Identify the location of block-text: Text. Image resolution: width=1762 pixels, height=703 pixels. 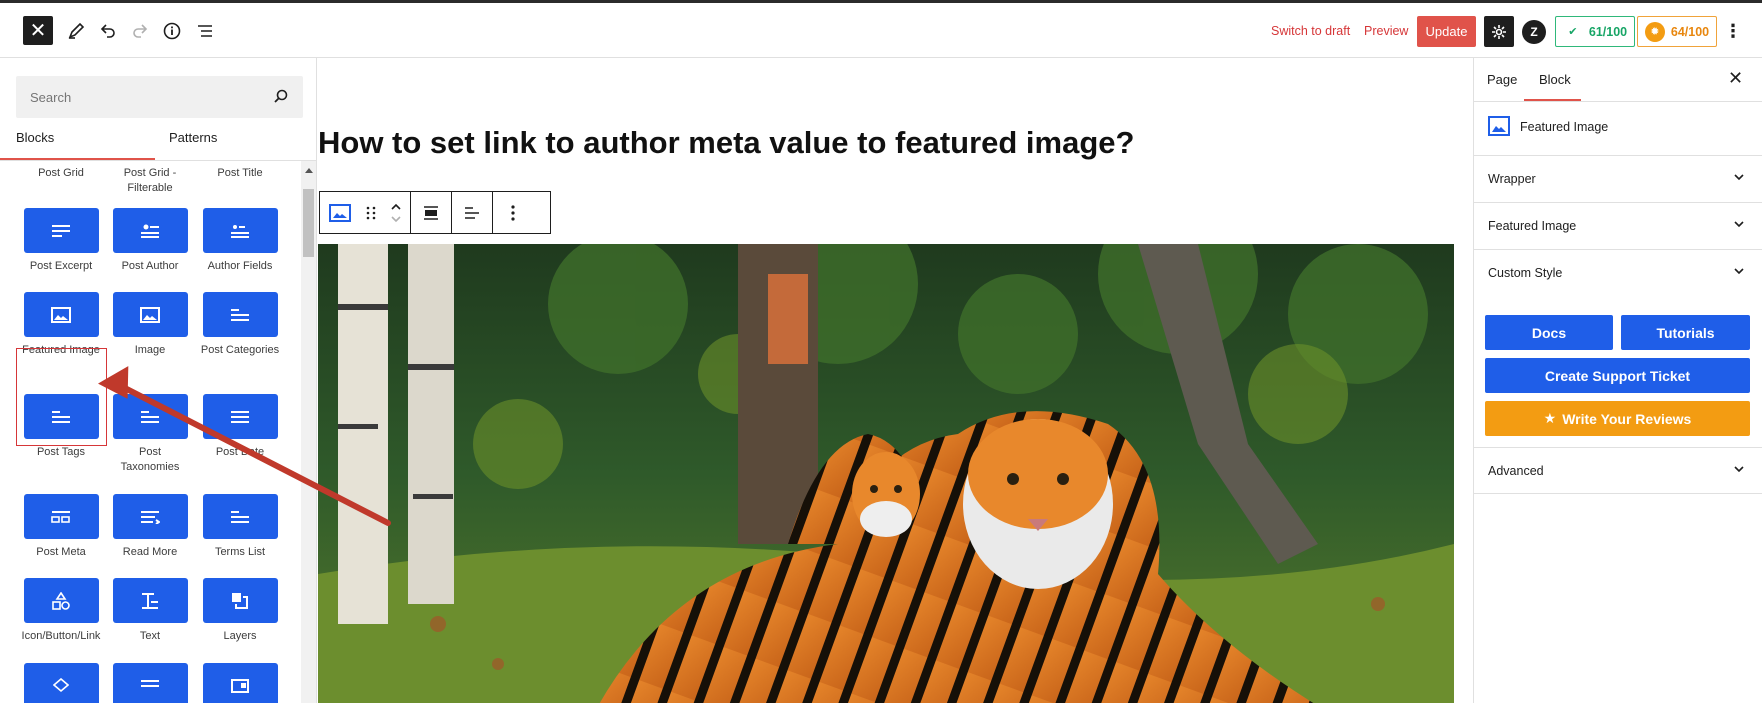
(150, 611).